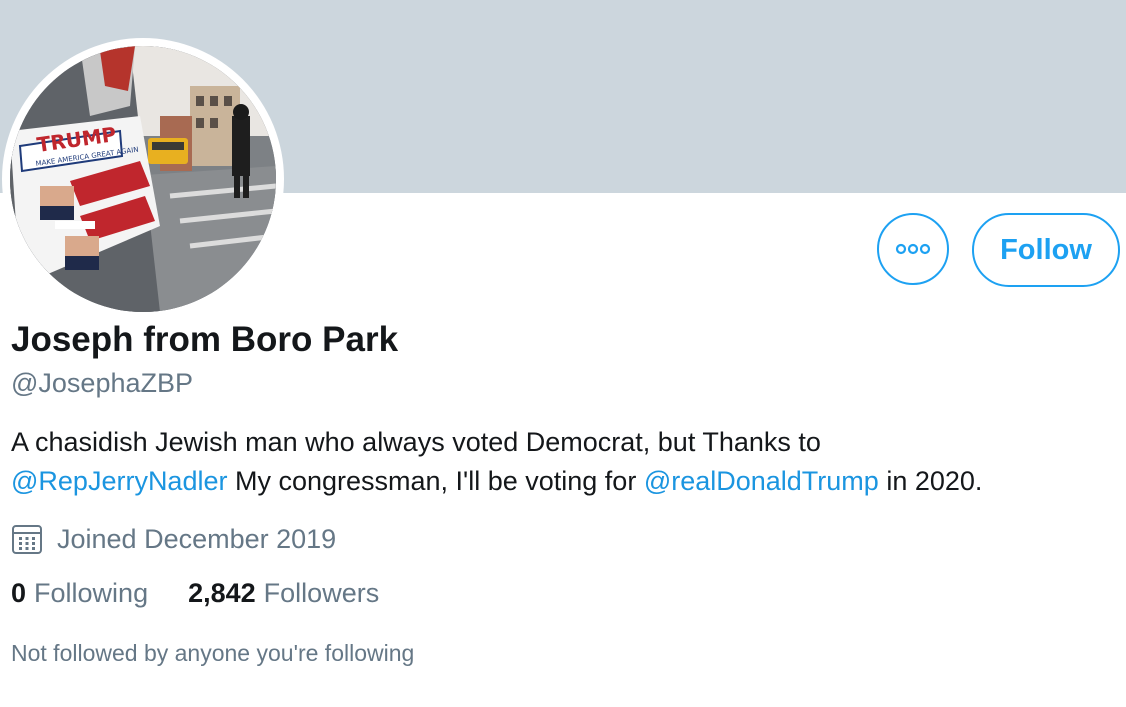 Image resolution: width=1126 pixels, height=707 pixels. I want to click on follow-stats: 0 Following 2,842 Followers, so click(195, 593).